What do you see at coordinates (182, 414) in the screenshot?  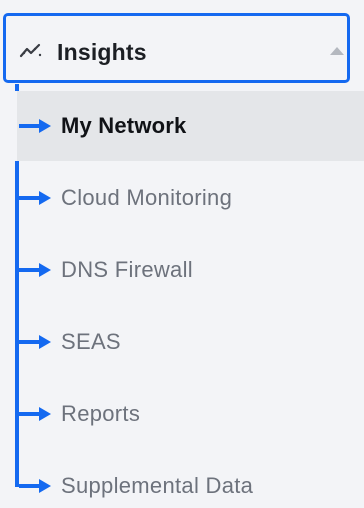 I see `nav-item-reports: Reports` at bounding box center [182, 414].